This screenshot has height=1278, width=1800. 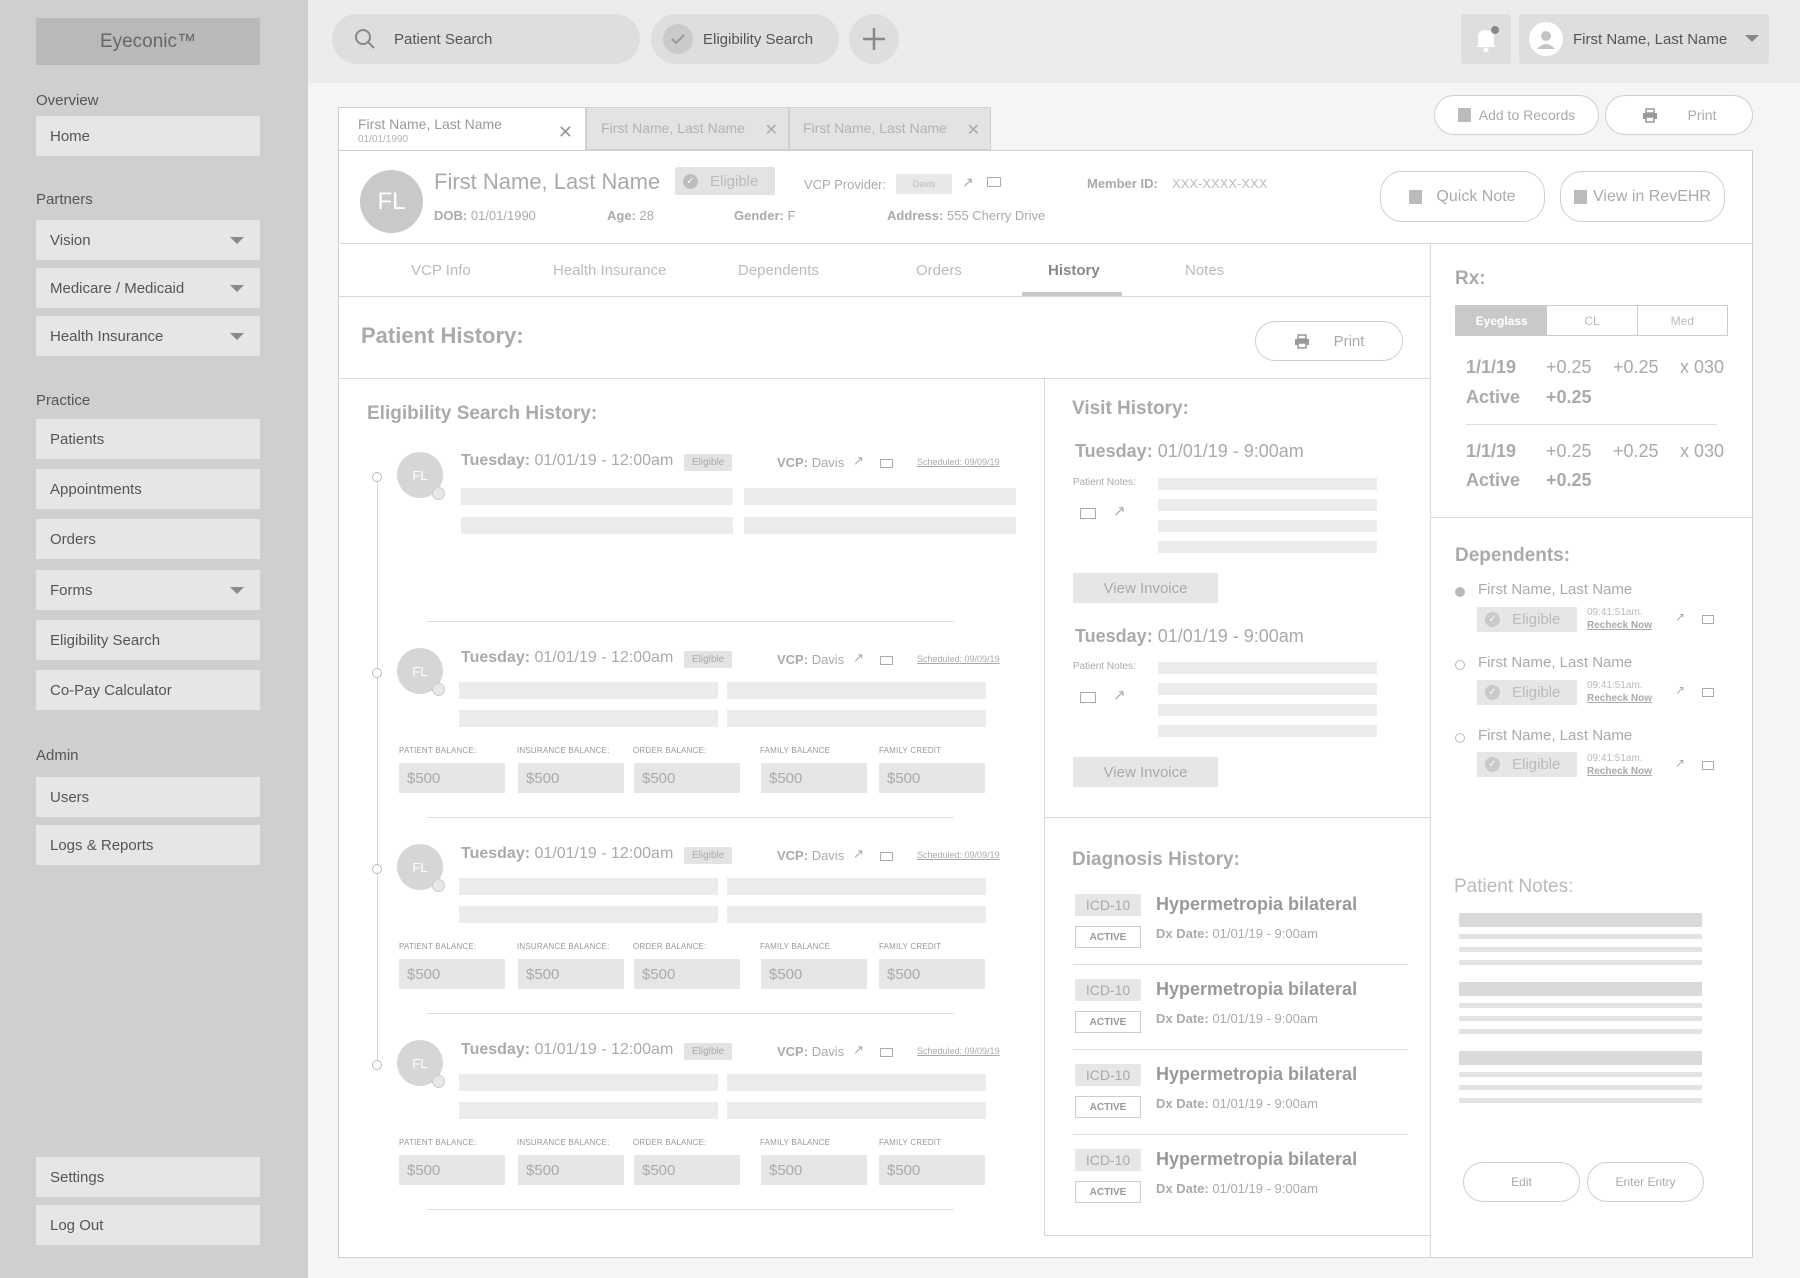 What do you see at coordinates (1204, 270) in the screenshot?
I see `tab-notes: Notes` at bounding box center [1204, 270].